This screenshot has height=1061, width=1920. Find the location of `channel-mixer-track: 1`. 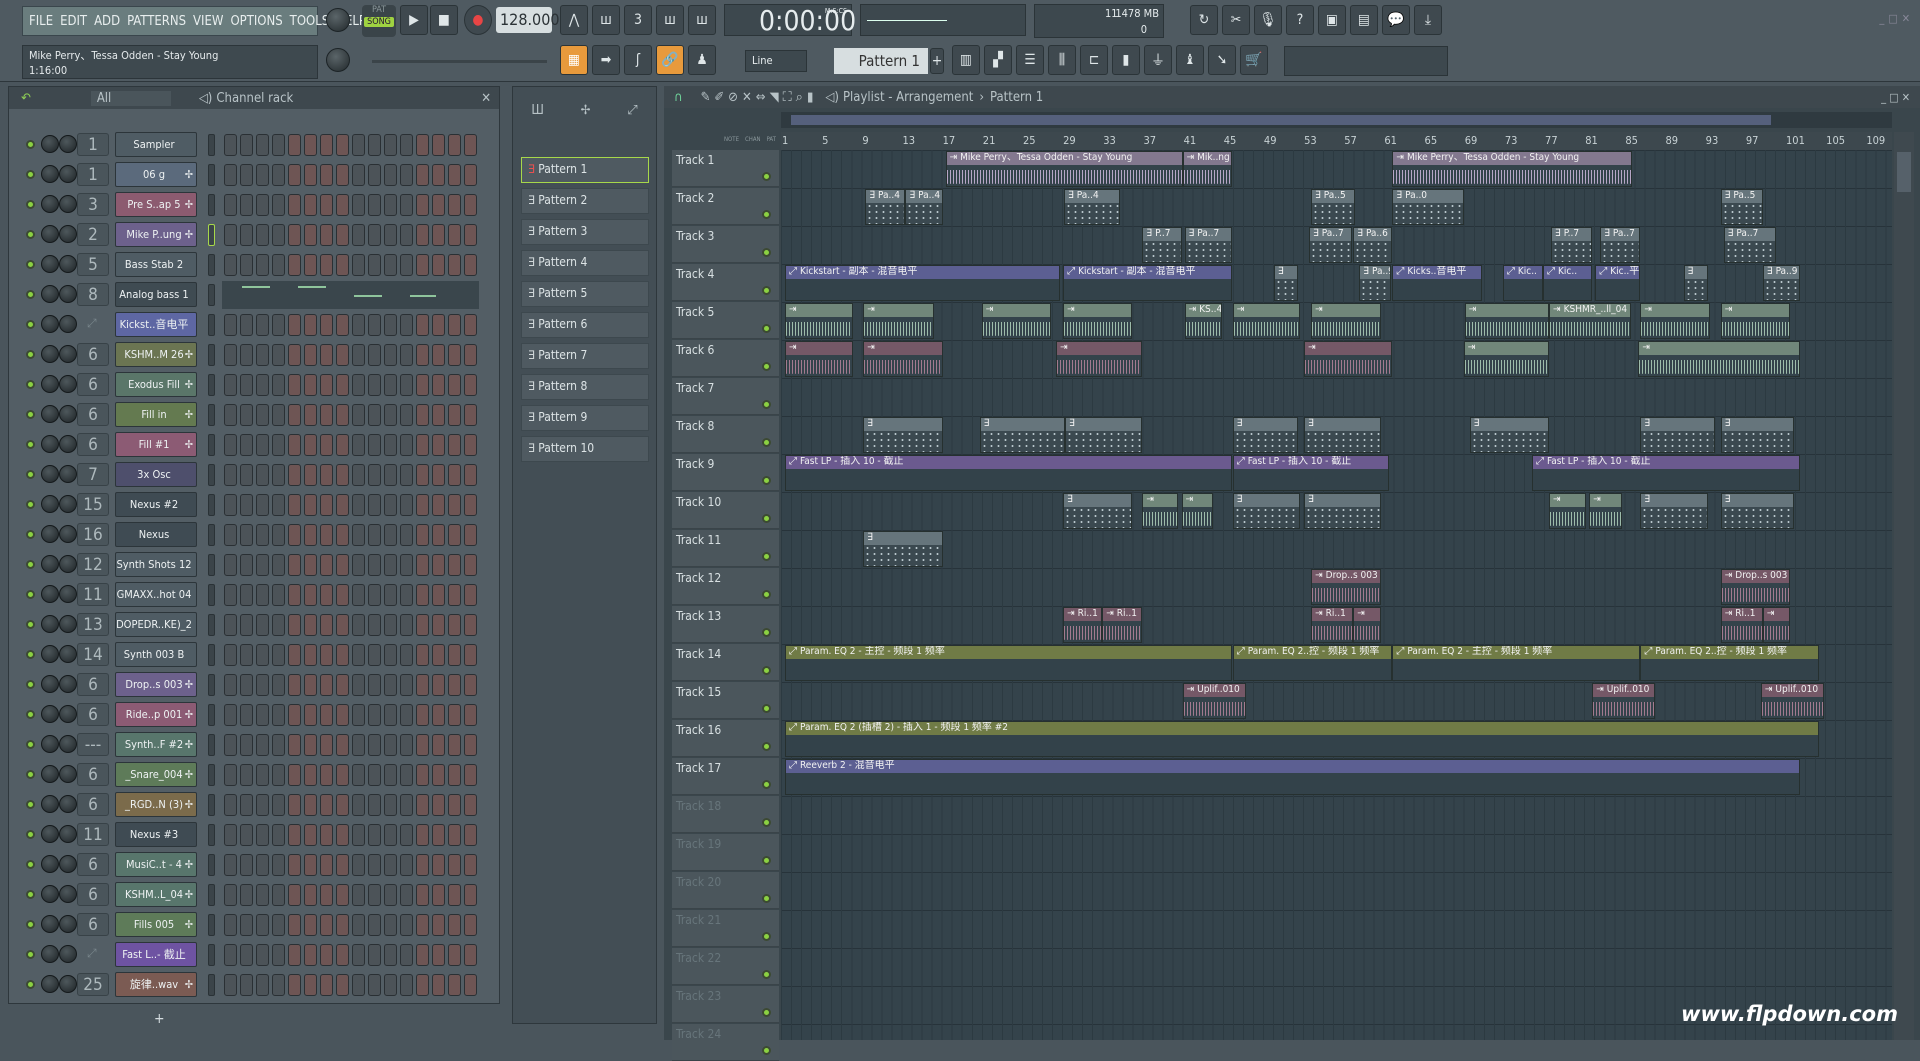

channel-mixer-track: 1 is located at coordinates (93, 174).